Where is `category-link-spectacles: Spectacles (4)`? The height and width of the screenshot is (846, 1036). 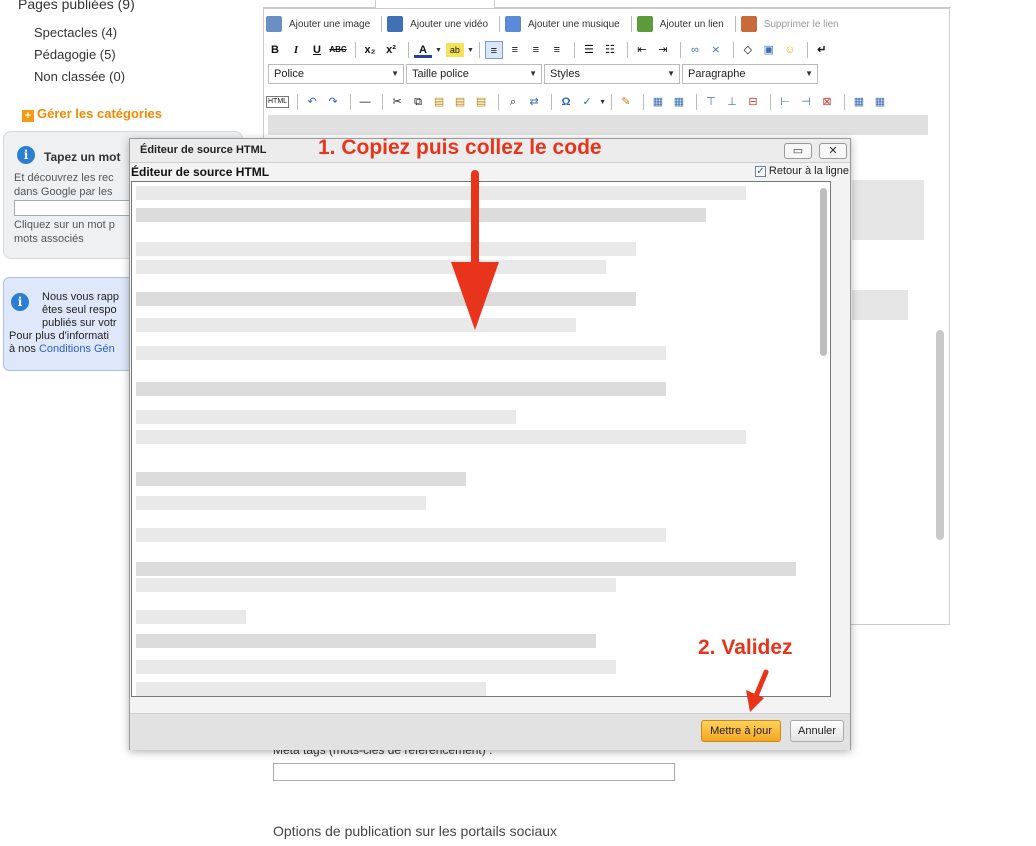 category-link-spectacles: Spectacles (4) is located at coordinates (75, 32).